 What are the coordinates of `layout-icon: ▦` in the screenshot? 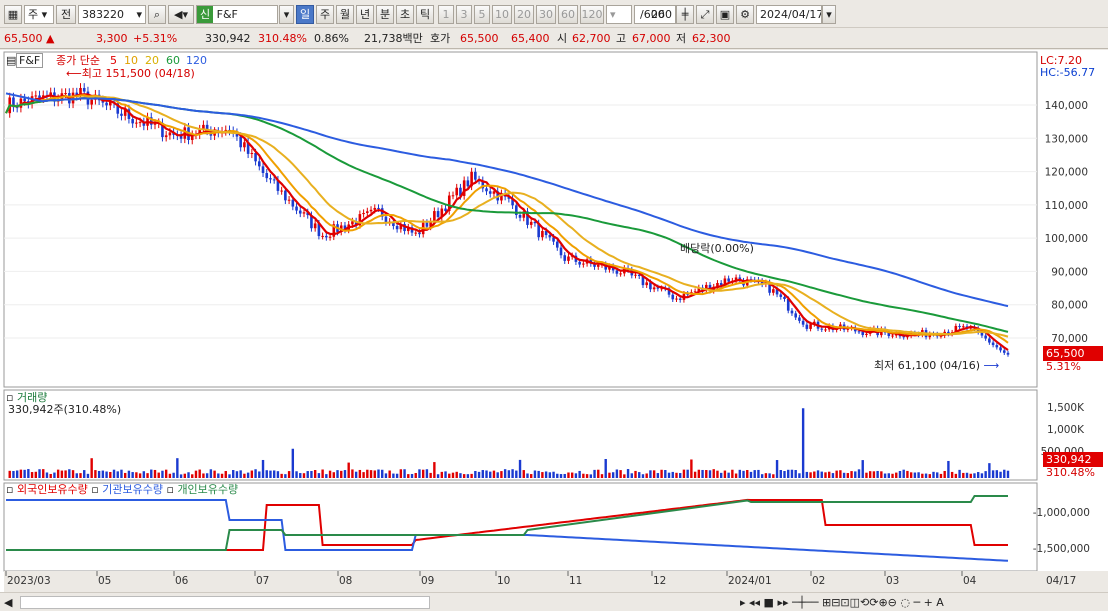 It's located at (13, 14).